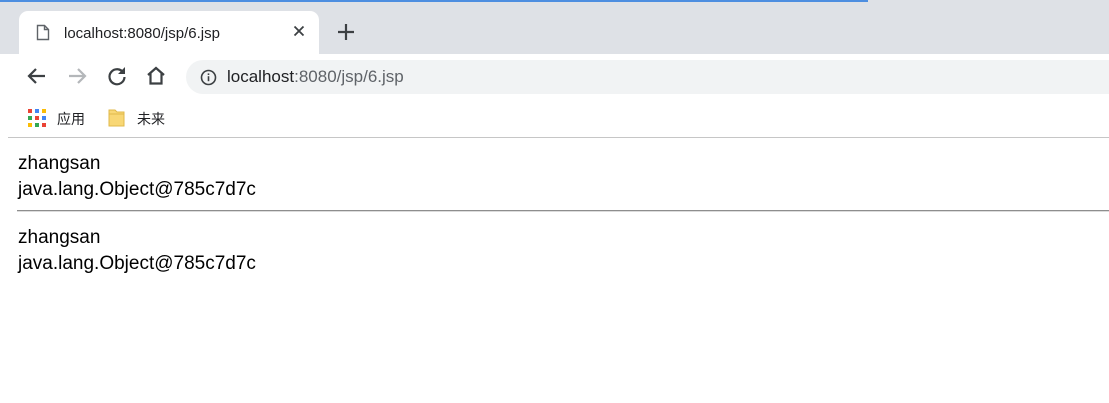  I want to click on tab-strip: localhost:8080/jsp/6.jsp, so click(554, 27).